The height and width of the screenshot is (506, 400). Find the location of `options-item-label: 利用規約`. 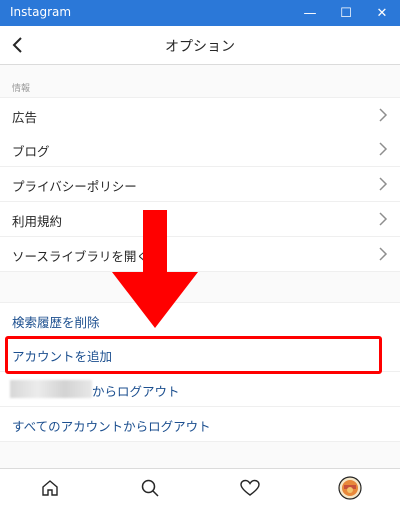

options-item-label: 利用規約 is located at coordinates (37, 221).